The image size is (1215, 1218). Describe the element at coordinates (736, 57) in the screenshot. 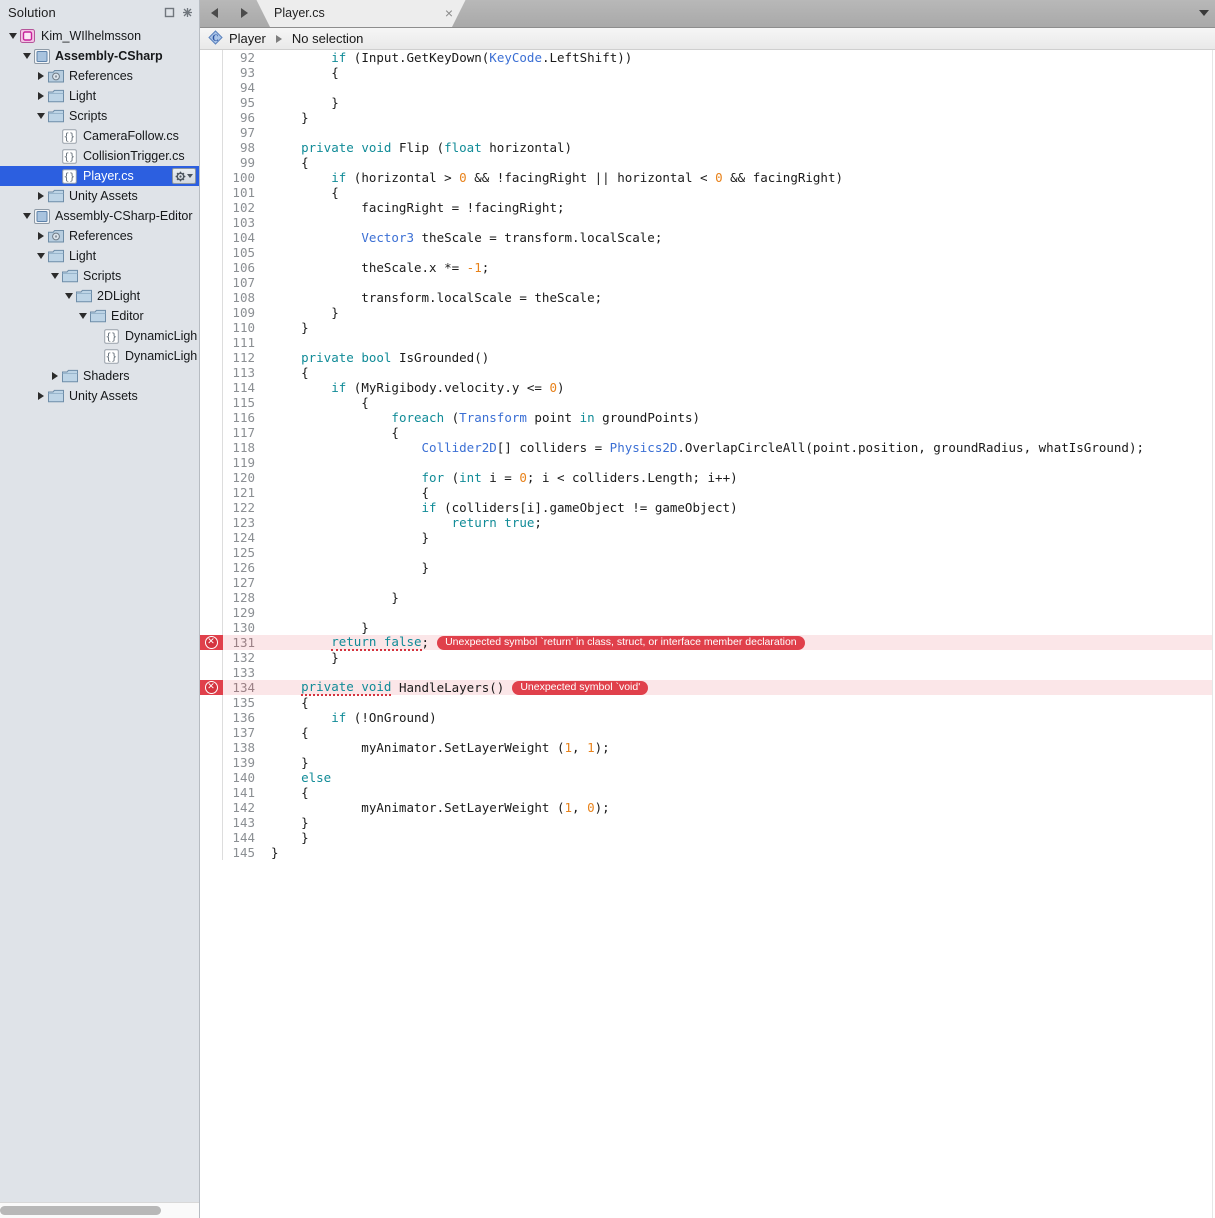

I see `code-text: if (Input .GetKeyDown(KeyCode .LeftShift))` at that location.